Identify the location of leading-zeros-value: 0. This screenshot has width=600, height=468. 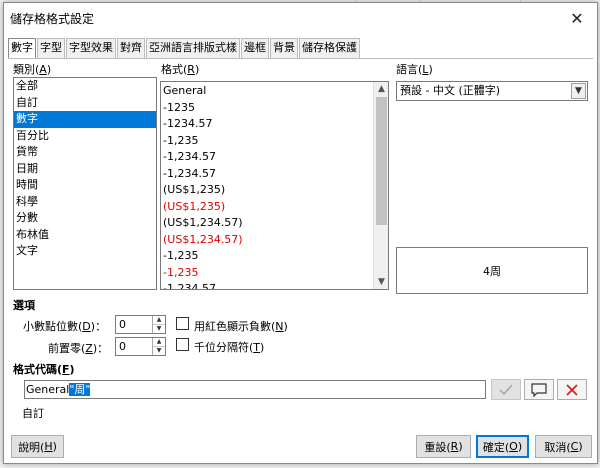
(122, 346).